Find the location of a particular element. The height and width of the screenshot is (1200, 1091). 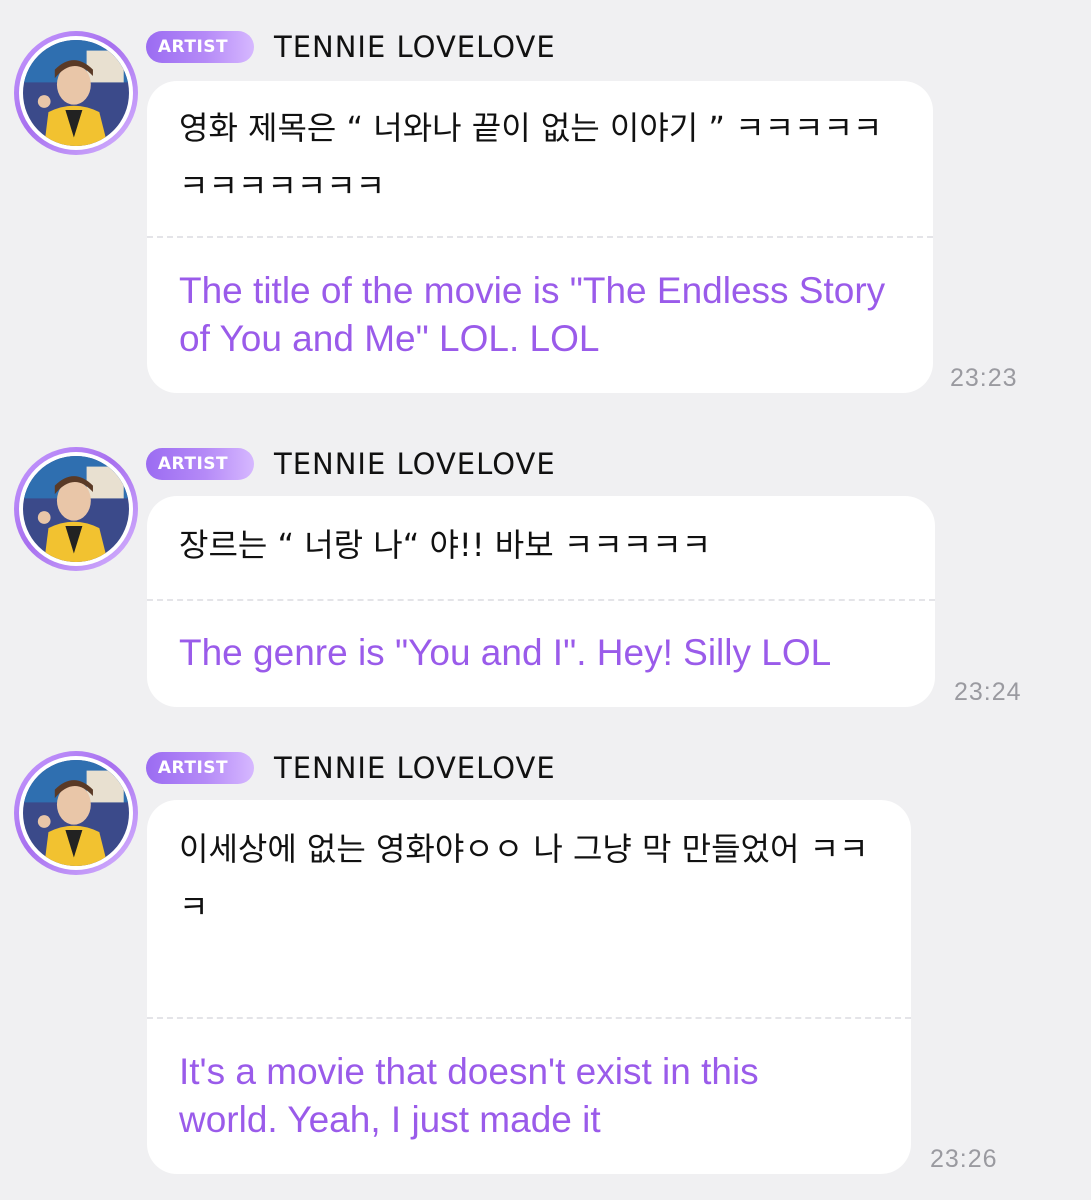

timestamp: 23:26 is located at coordinates (964, 1159).